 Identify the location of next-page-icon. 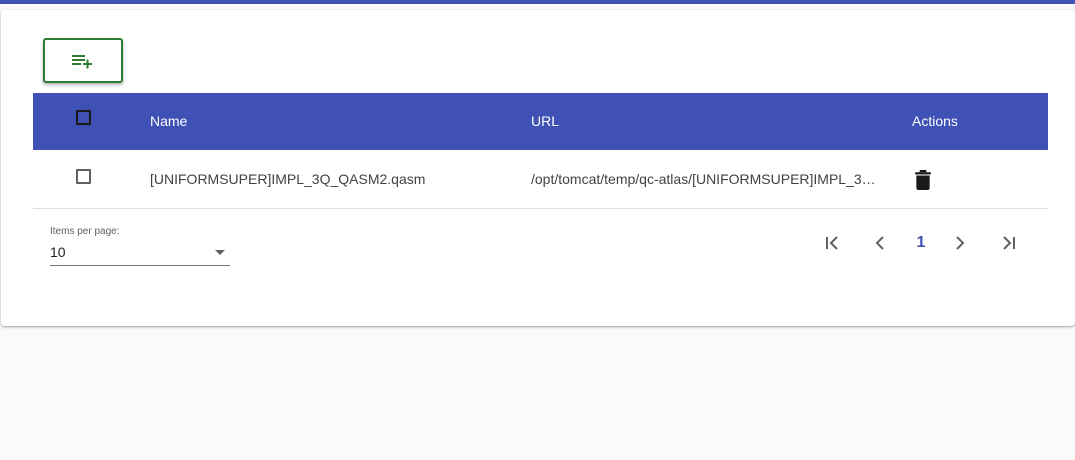
(960, 243).